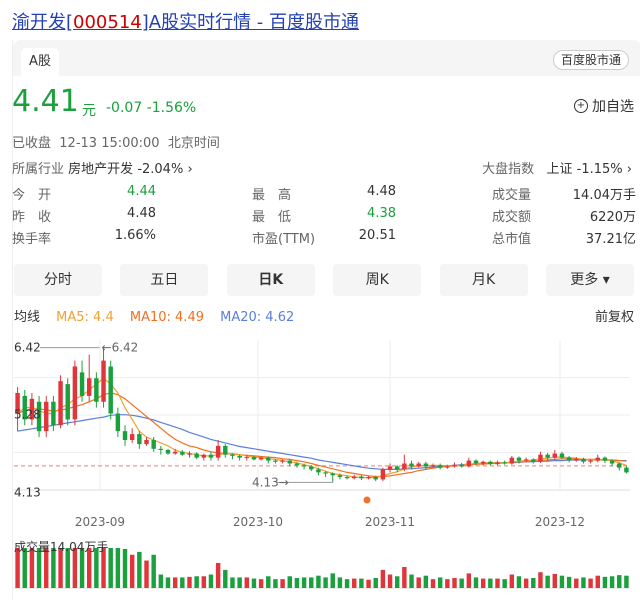 This screenshot has width=640, height=600. What do you see at coordinates (324, 239) in the screenshot?
I see `stats-row: 换手率 1.66% 市盈(TTM) 20.51 总市值 37.21亿` at bounding box center [324, 239].